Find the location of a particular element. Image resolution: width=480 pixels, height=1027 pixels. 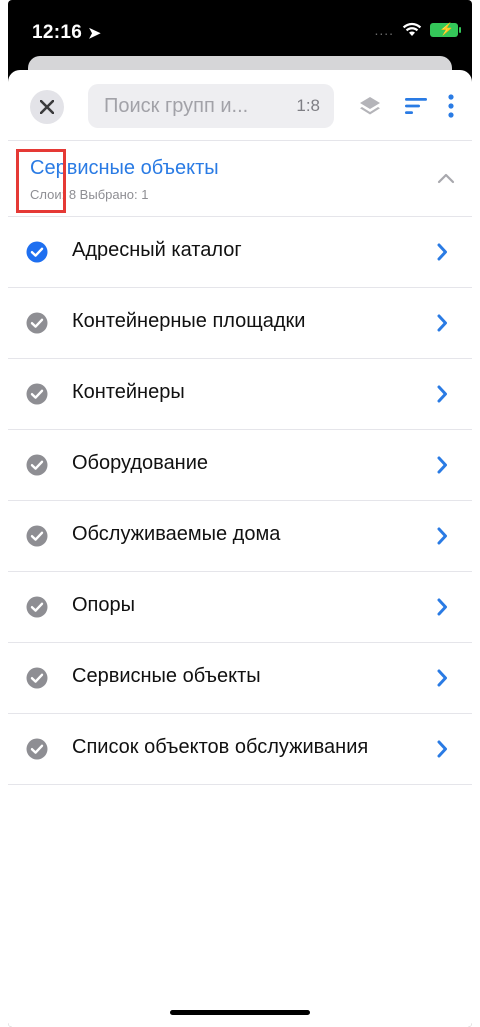

search-field: Поиск групп и... 1:8 is located at coordinates (211, 106).